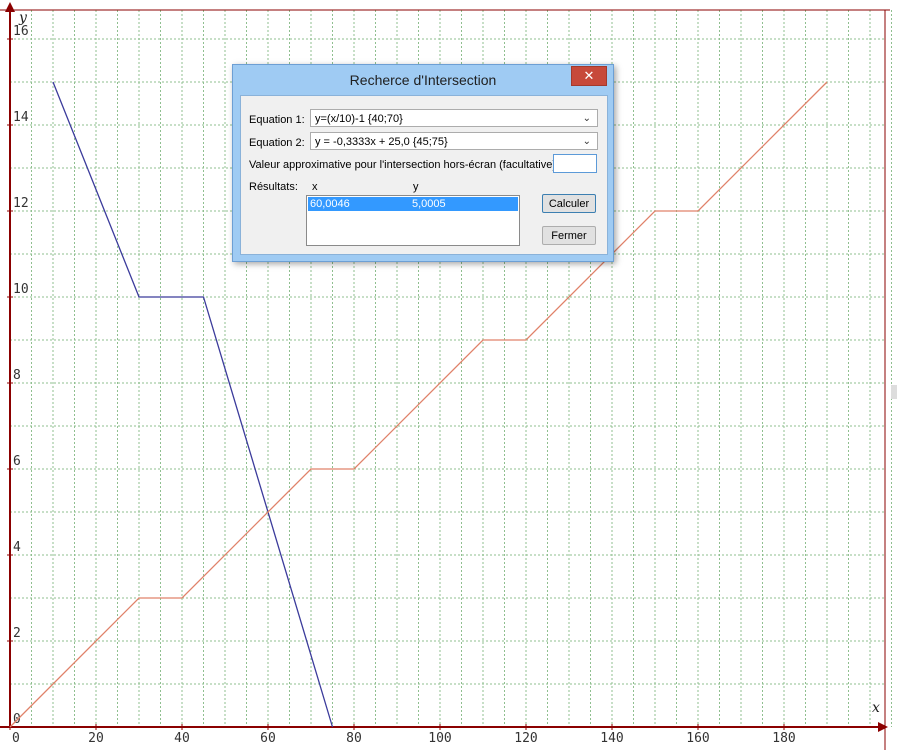 The image size is (897, 750). I want to click on equation2-value: y = -0,3333x + 25,0 {45;75}, so click(381, 142).